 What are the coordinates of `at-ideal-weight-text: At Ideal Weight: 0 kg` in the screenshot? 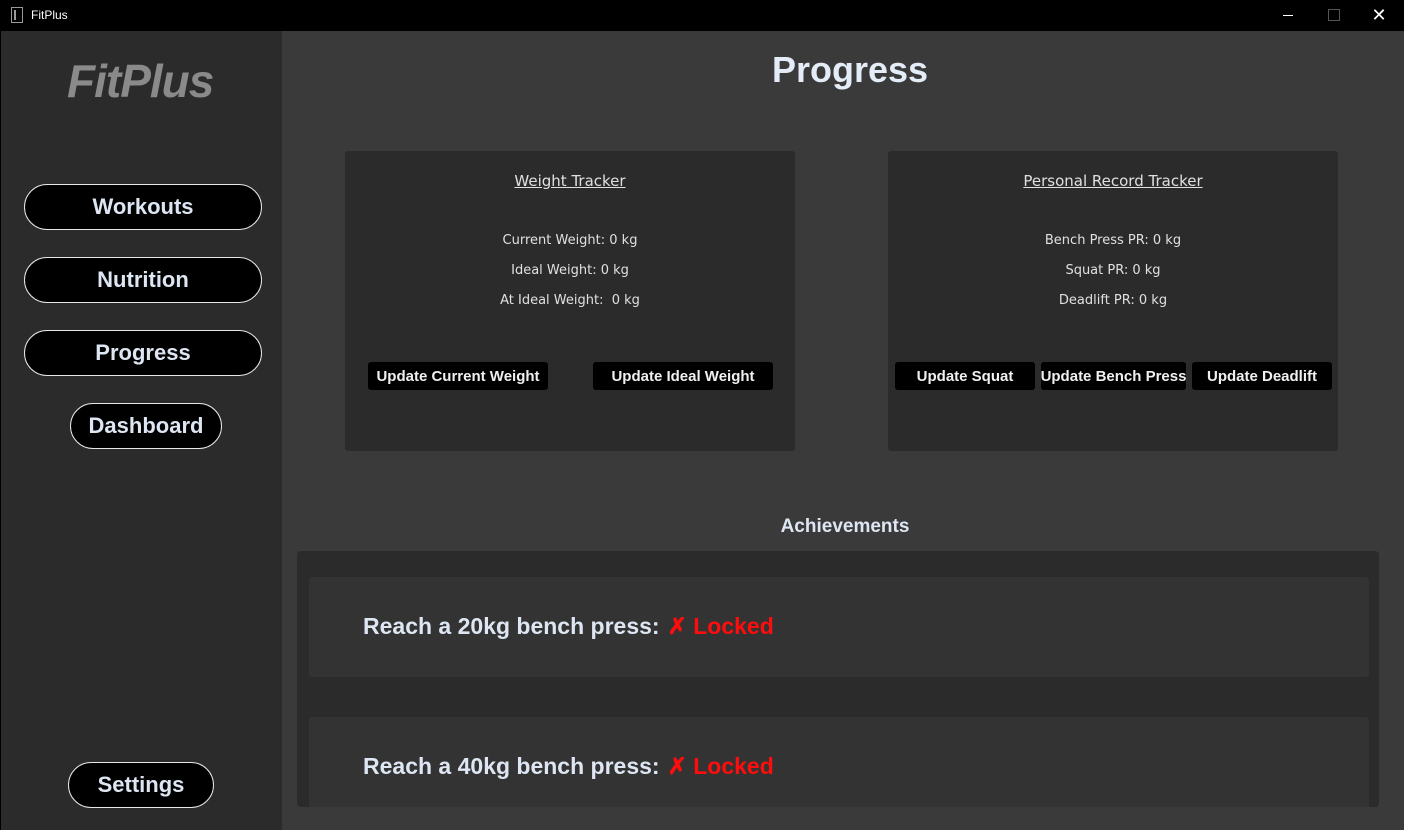 It's located at (570, 300).